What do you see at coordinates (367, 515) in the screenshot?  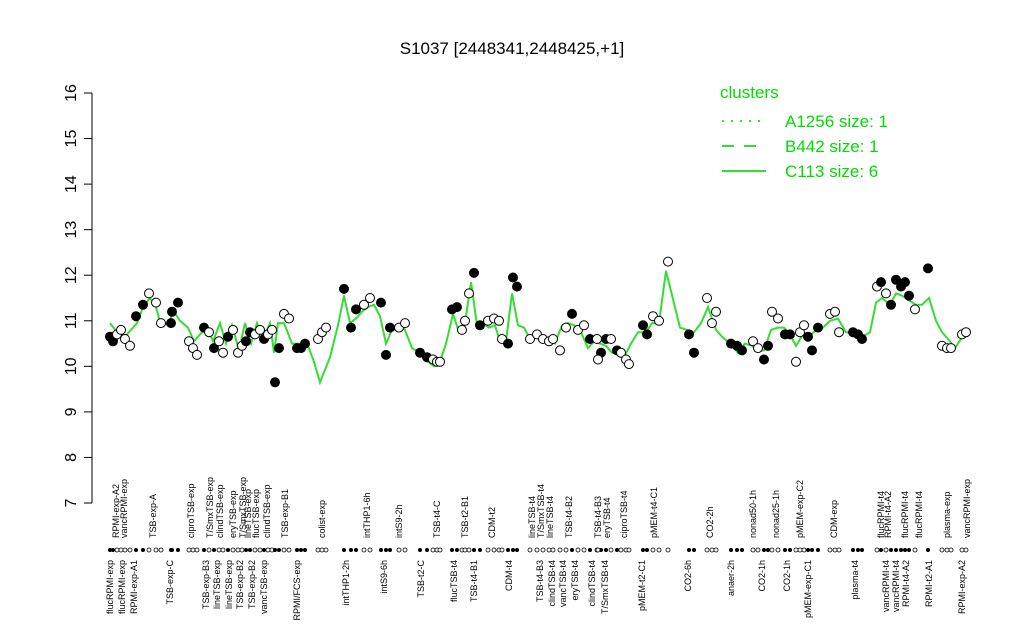 I see `x-category-label-top: intTHP1-6h` at bounding box center [367, 515].